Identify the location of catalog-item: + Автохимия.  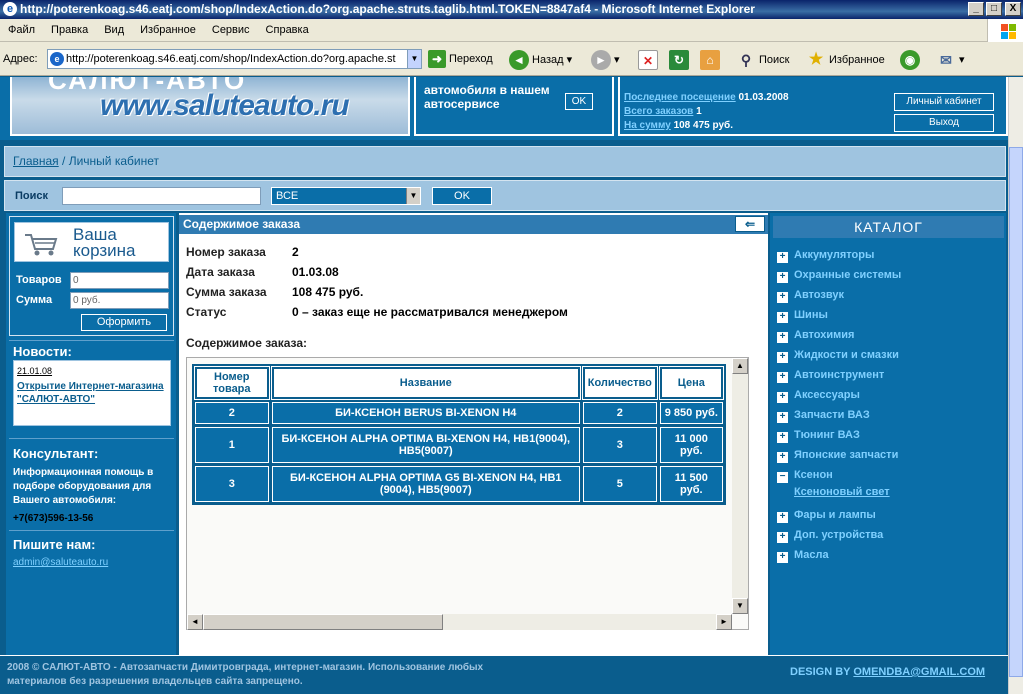
(815, 336).